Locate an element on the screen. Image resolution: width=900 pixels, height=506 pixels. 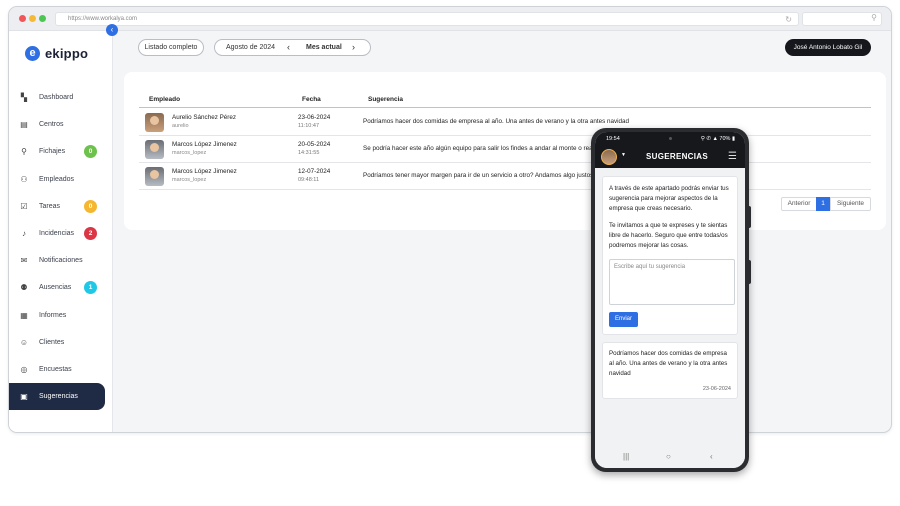
employee-username: aurelio is located at coordinates (180, 126).